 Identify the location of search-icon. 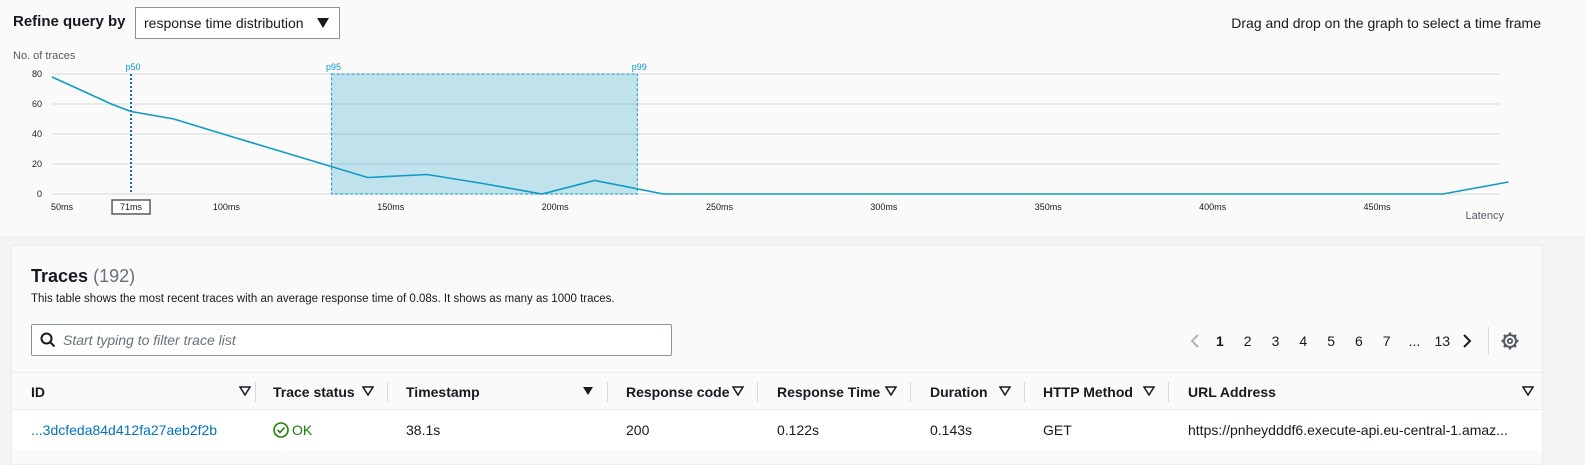
(48, 340).